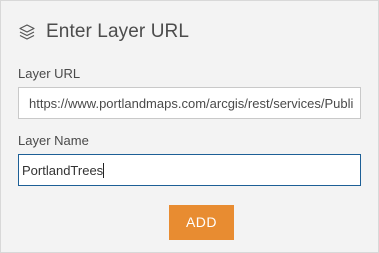 The width and height of the screenshot is (379, 253). I want to click on layers-icon, so click(27, 32).